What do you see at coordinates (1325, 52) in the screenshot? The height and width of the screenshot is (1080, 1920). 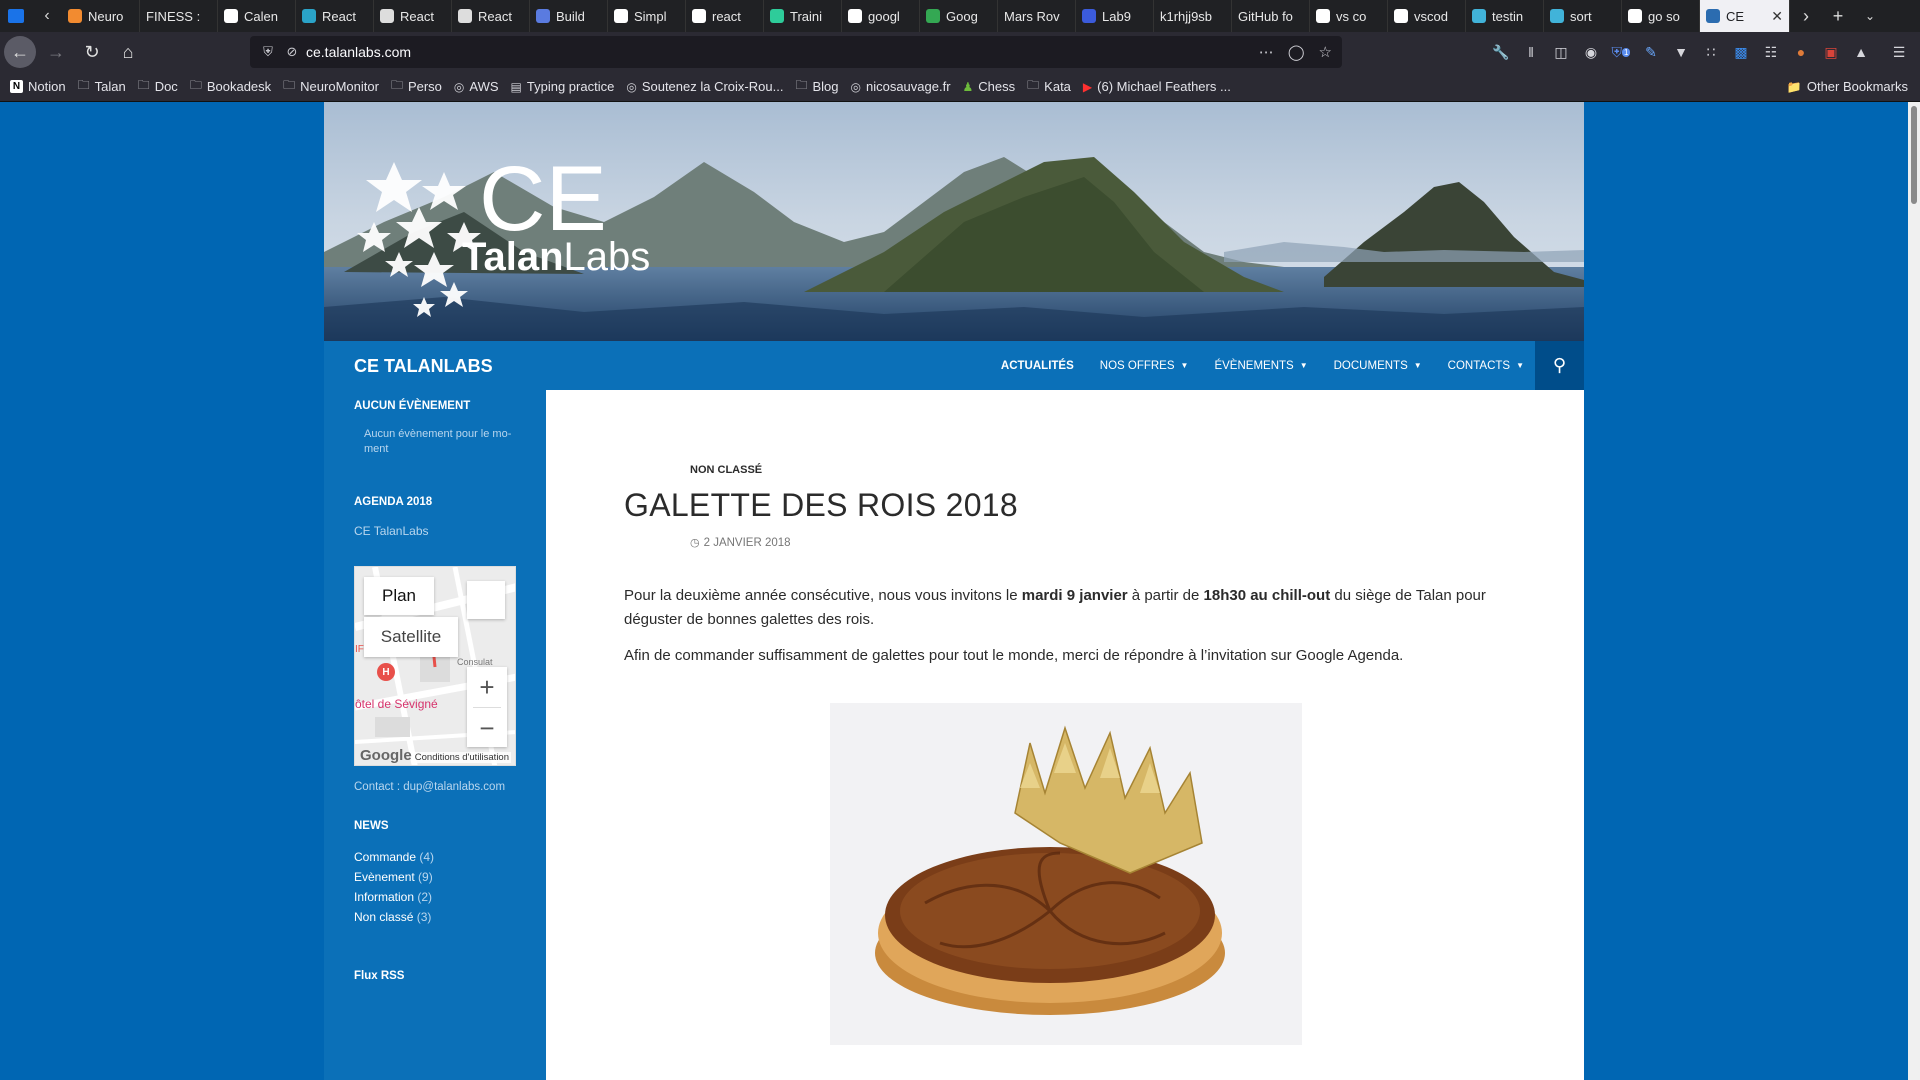 I see `bookmark-star-icon: ☆` at bounding box center [1325, 52].